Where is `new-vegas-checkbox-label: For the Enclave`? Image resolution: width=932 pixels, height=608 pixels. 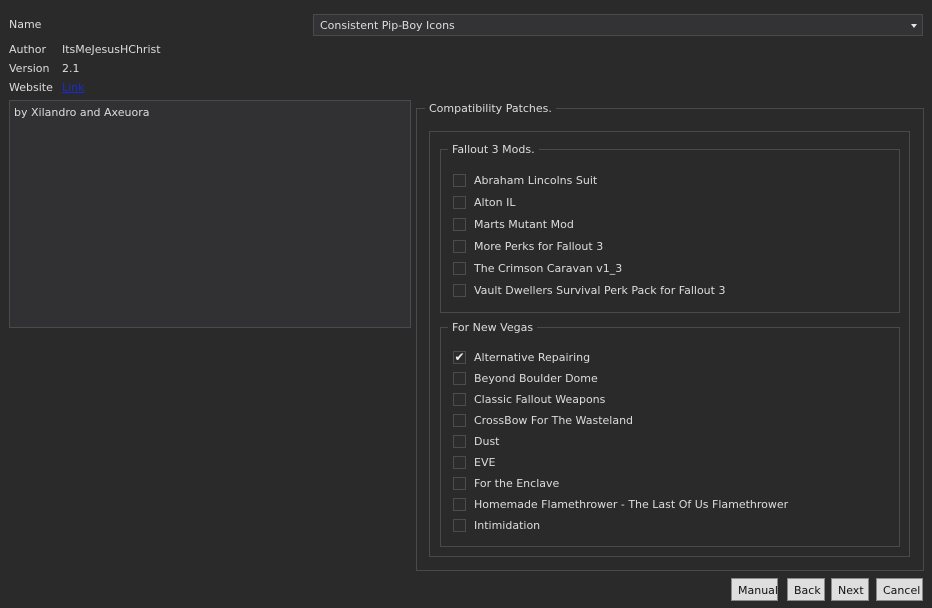
new-vegas-checkbox-label: For the Enclave is located at coordinates (517, 483).